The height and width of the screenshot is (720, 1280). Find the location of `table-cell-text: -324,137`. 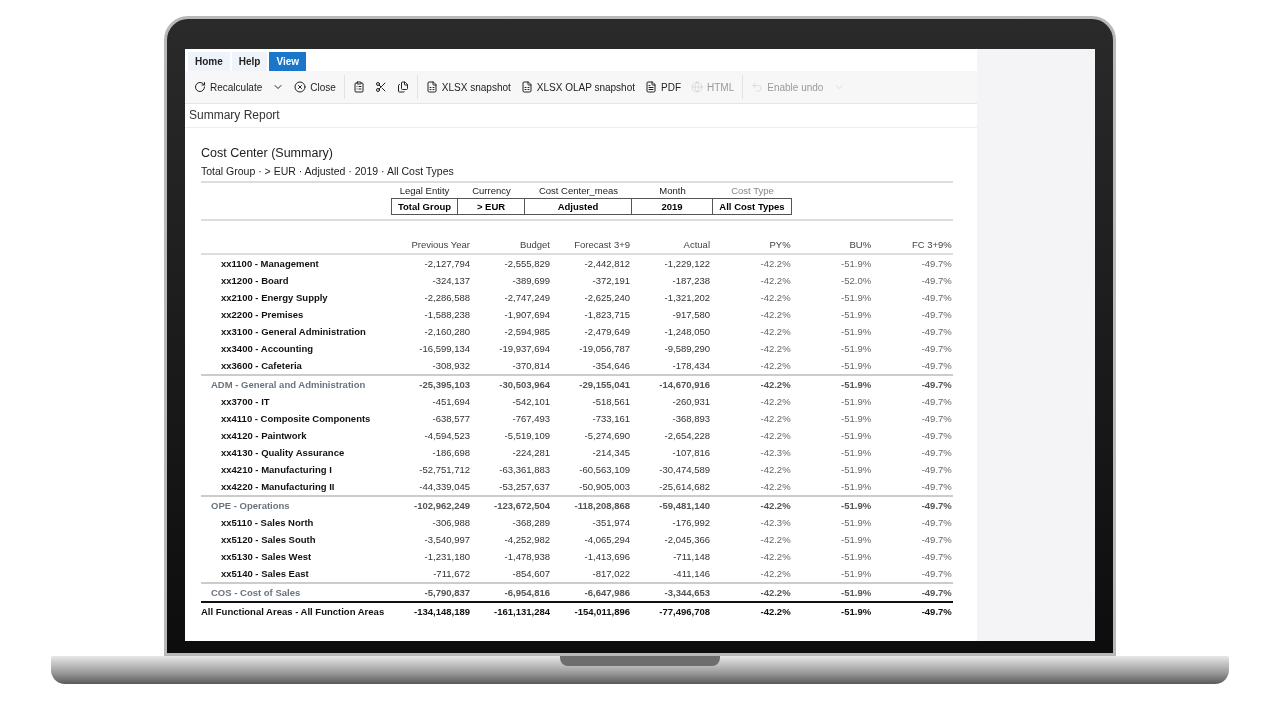

table-cell-text: -324,137 is located at coordinates (451, 281).